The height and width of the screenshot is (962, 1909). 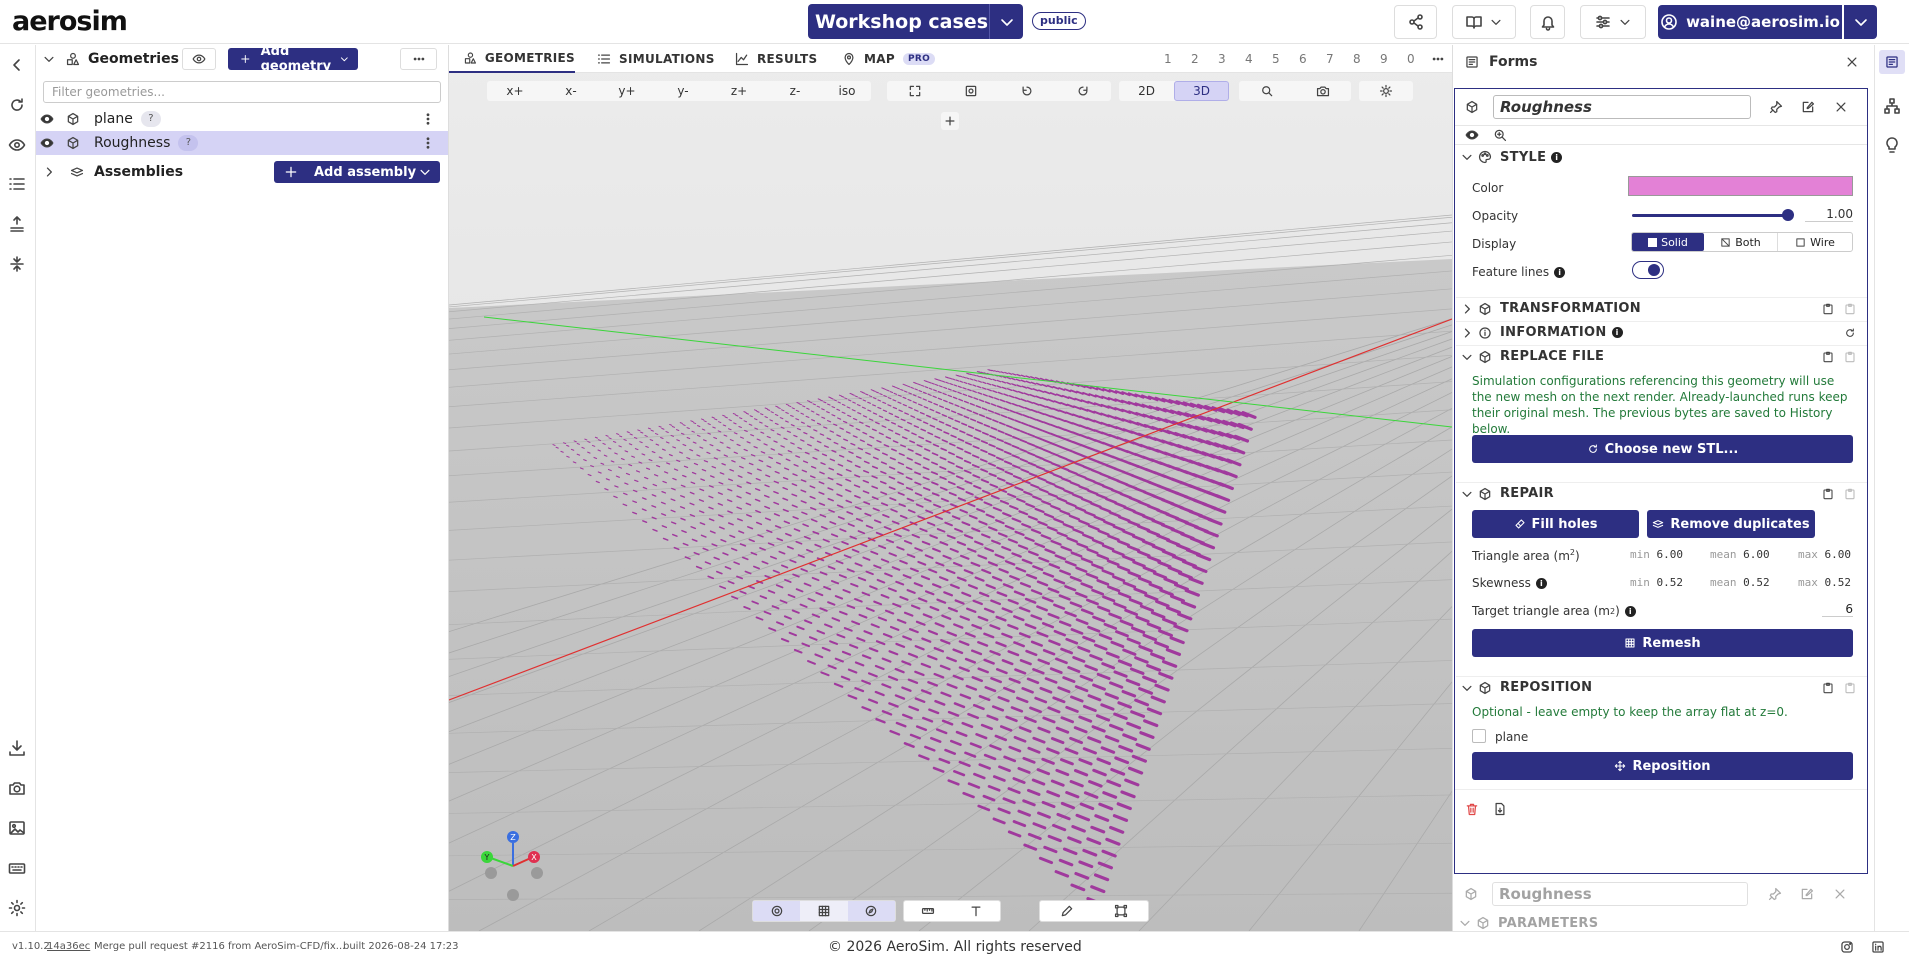 What do you see at coordinates (1323, 91) in the screenshot?
I see `screenshot-button` at bounding box center [1323, 91].